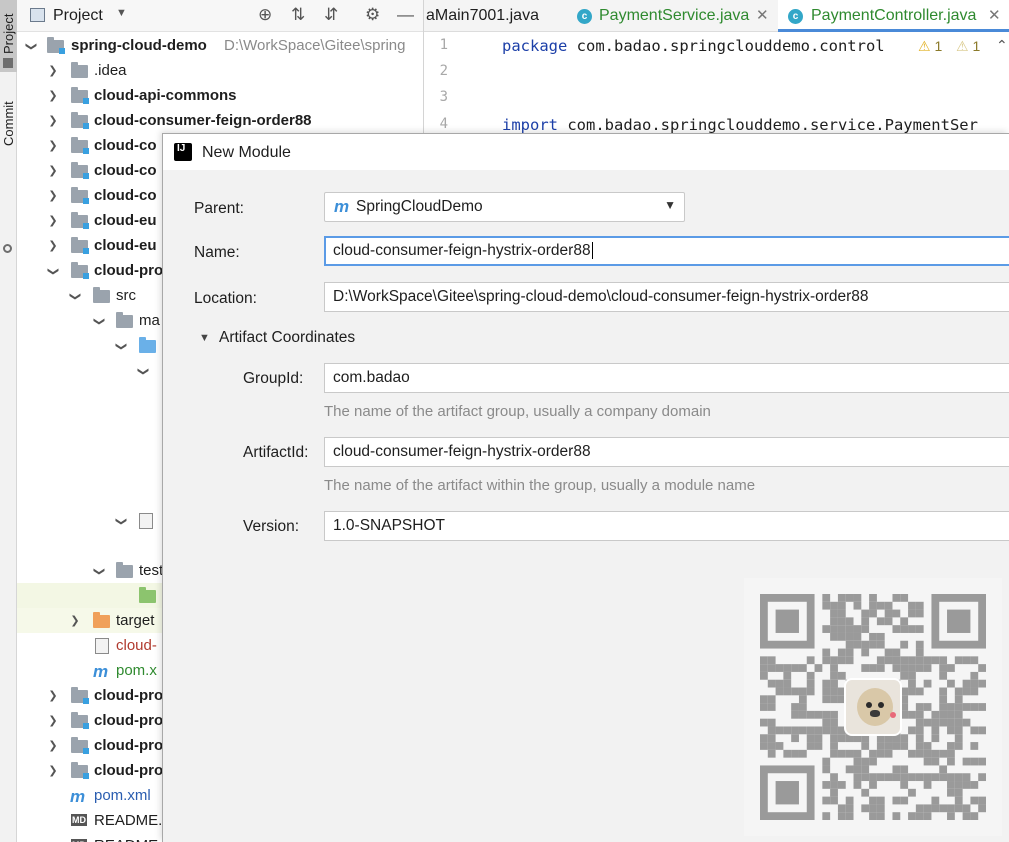 The image size is (1009, 842). What do you see at coordinates (1002, 45) in the screenshot?
I see `chevron-up-icon: ⌃` at bounding box center [1002, 45].